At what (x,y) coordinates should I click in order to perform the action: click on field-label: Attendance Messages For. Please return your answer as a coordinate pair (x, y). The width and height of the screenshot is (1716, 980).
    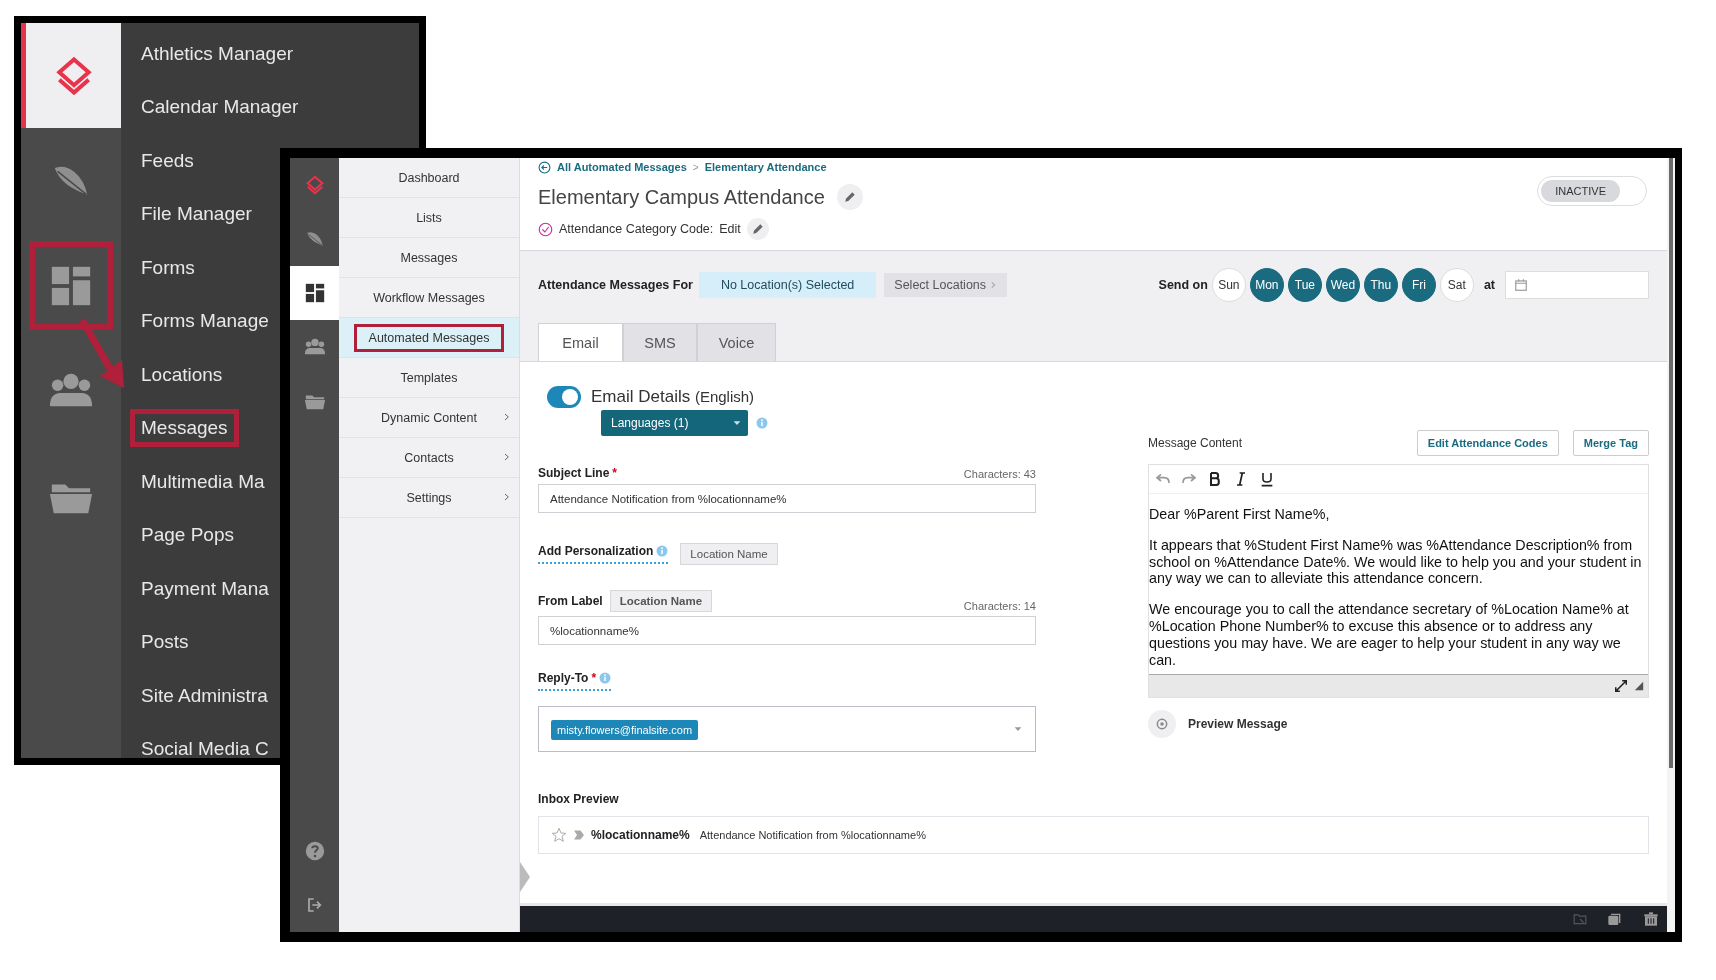
    Looking at the image, I should click on (615, 285).